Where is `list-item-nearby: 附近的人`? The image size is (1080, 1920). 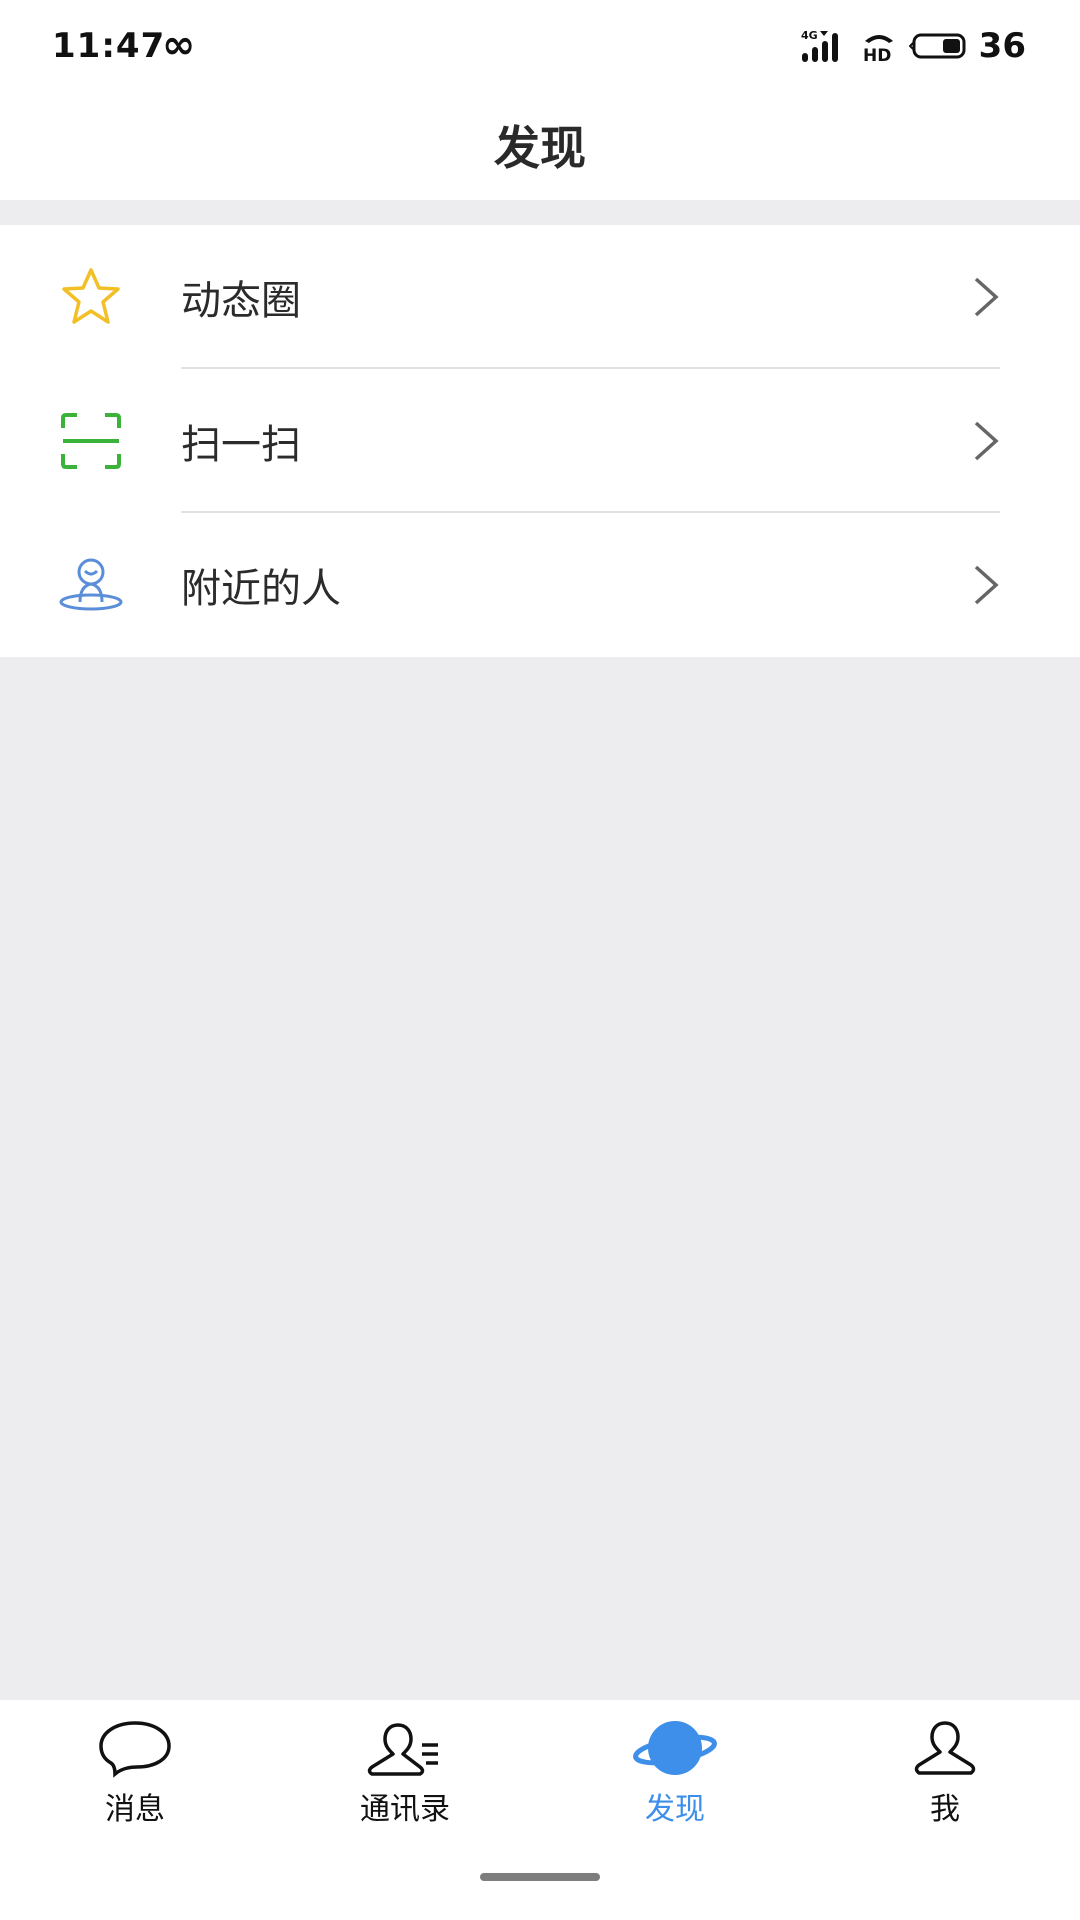
list-item-nearby: 附近的人 is located at coordinates (540, 585).